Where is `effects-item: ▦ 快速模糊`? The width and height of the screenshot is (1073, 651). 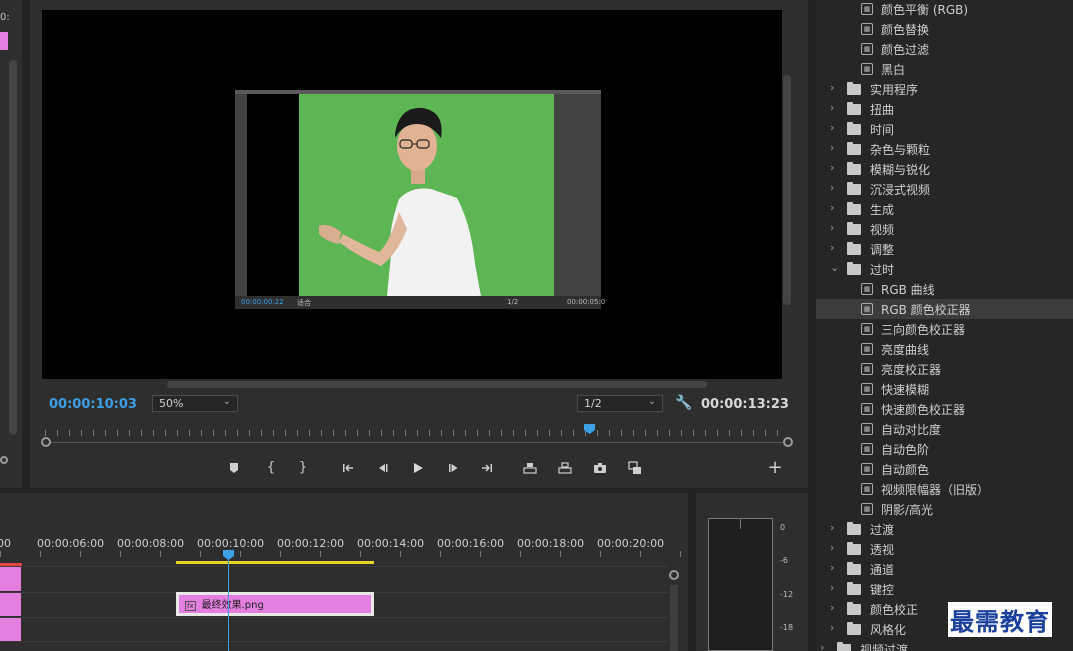 effects-item: ▦ 快速模糊 is located at coordinates (944, 389).